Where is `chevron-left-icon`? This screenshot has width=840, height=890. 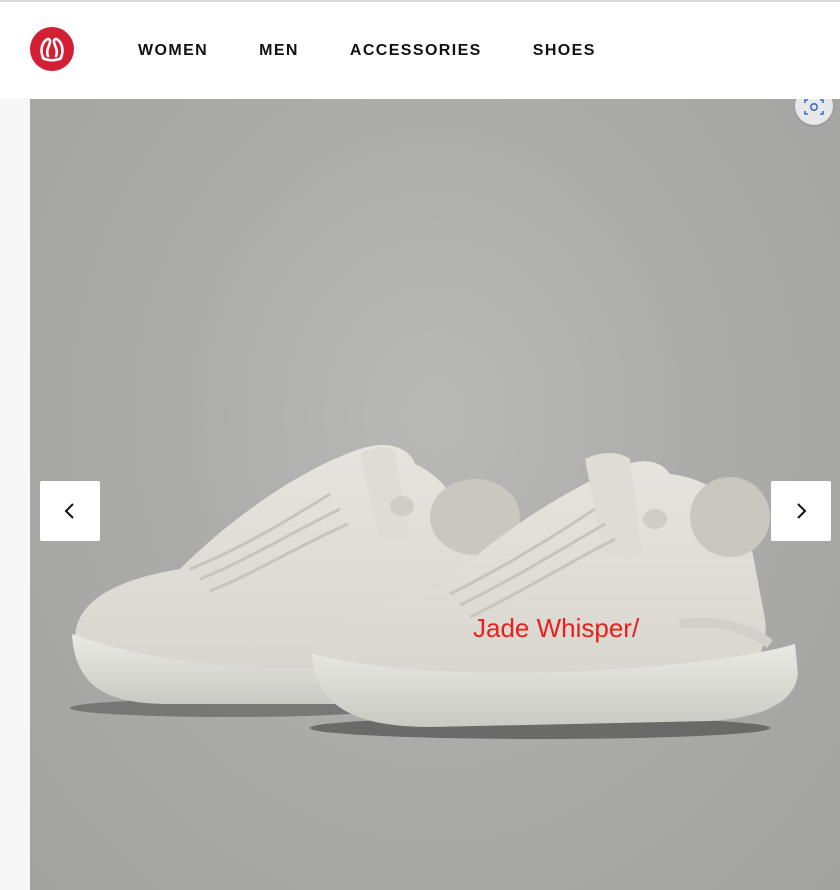 chevron-left-icon is located at coordinates (69, 511).